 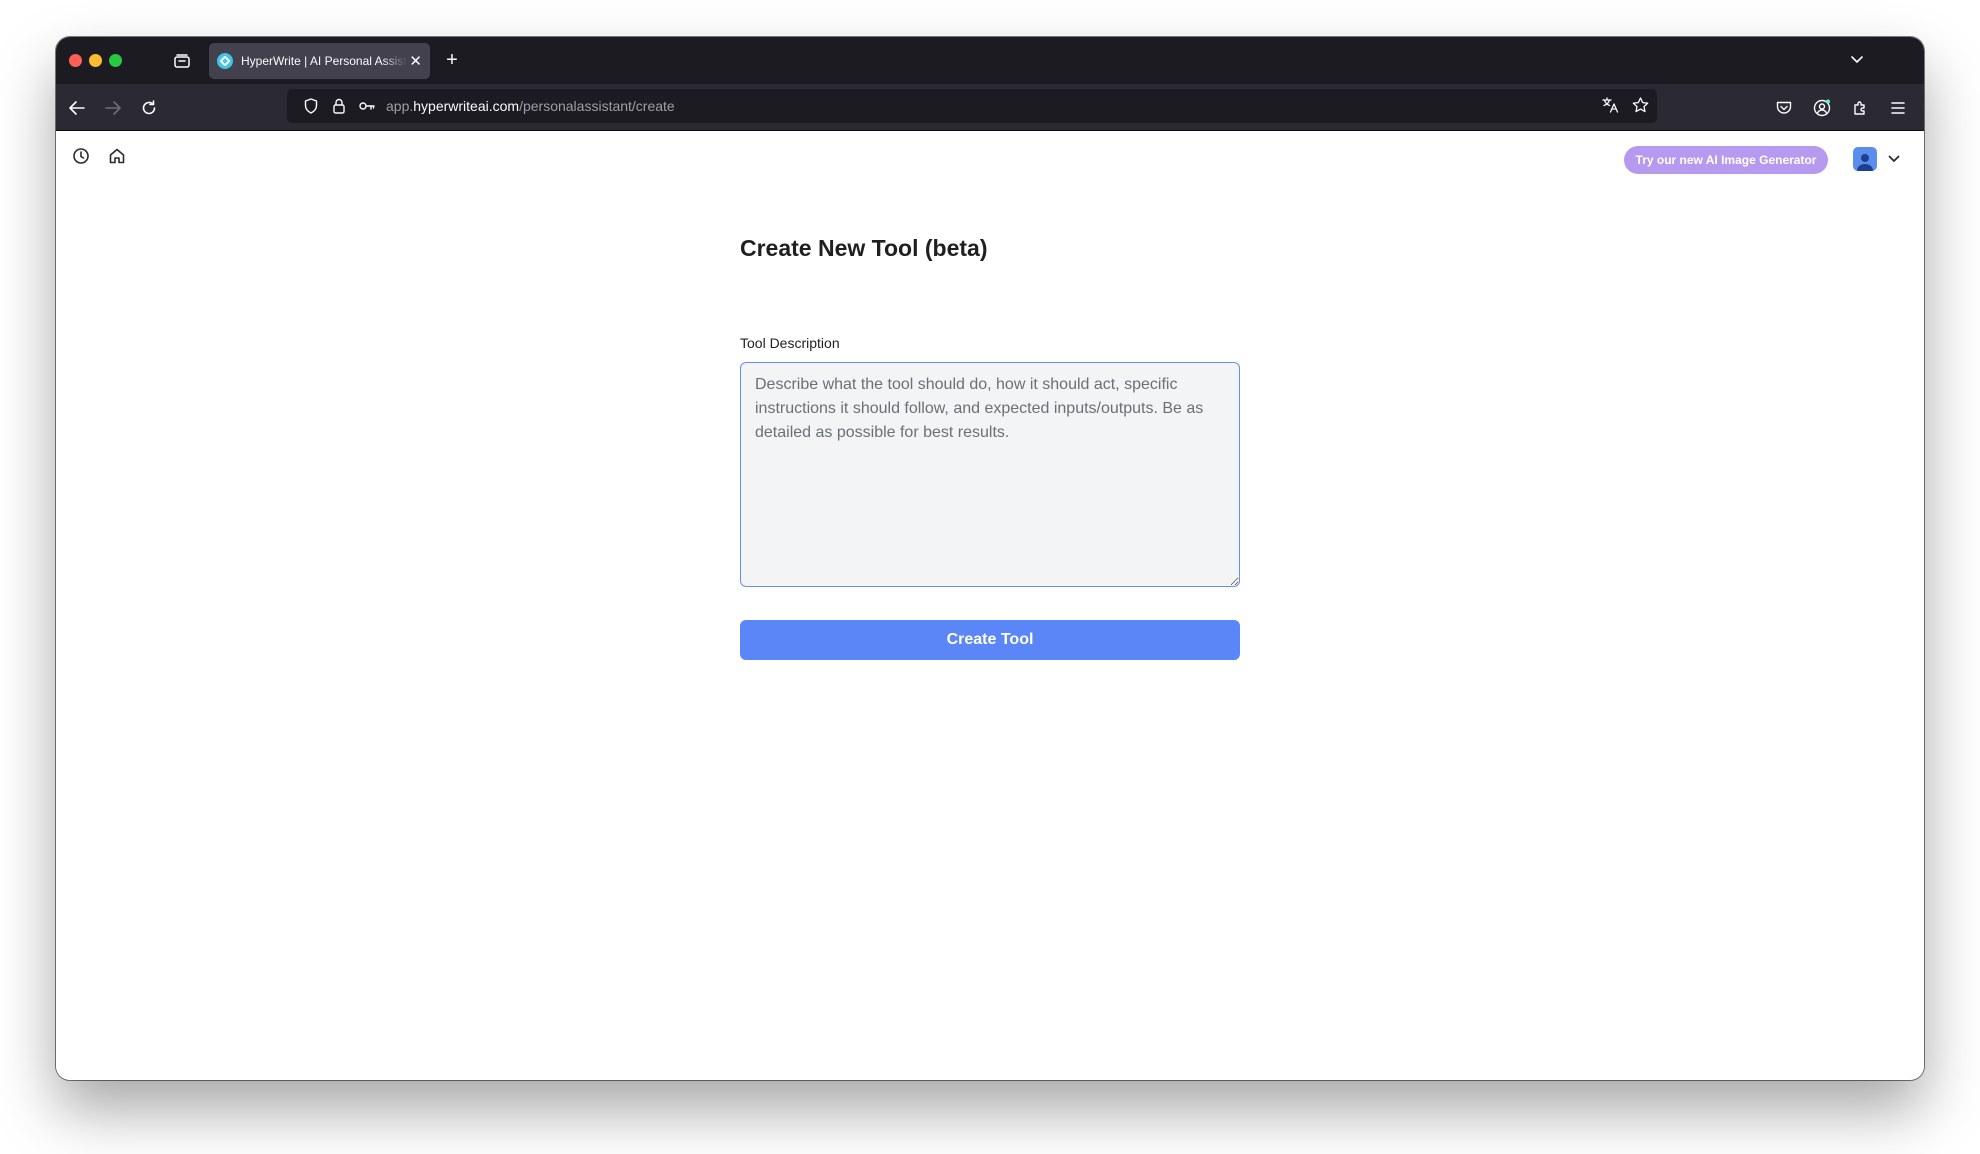 I want to click on new-tab-plus-icon: +, so click(x=452, y=60).